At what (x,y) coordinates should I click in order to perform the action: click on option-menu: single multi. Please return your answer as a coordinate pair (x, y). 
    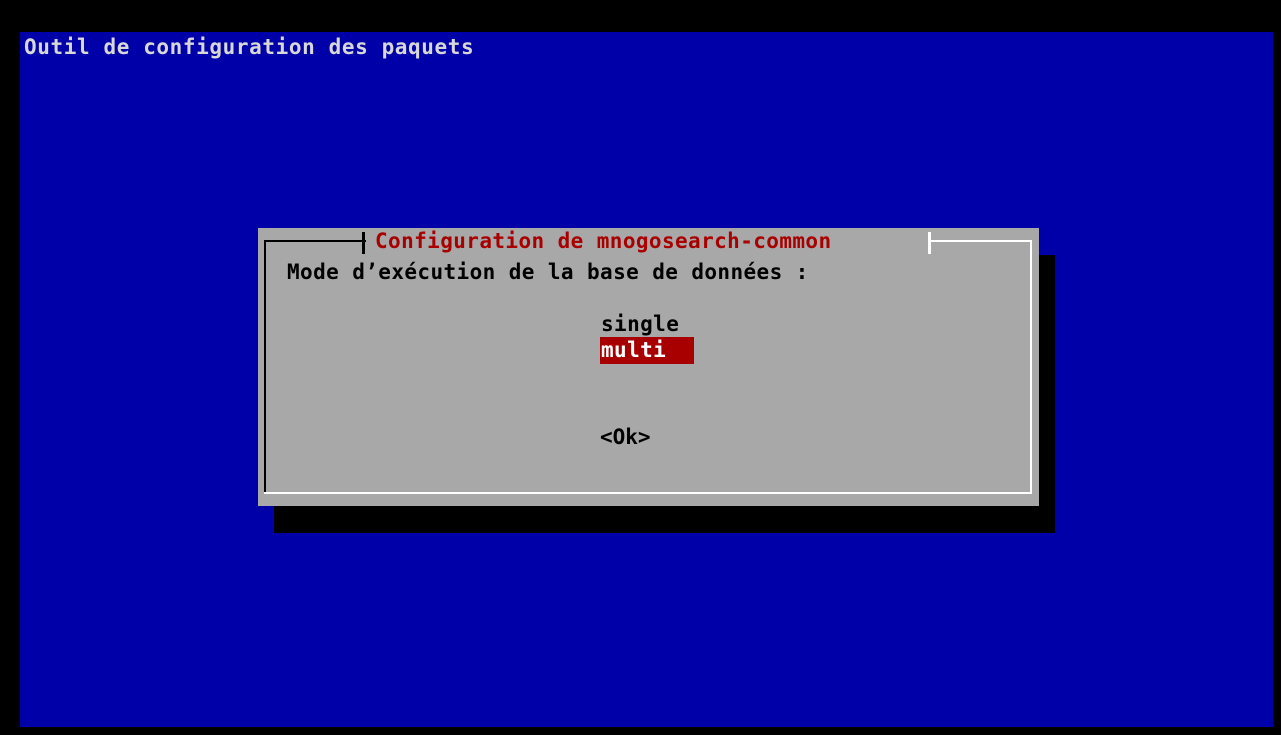
    Looking at the image, I should click on (648, 337).